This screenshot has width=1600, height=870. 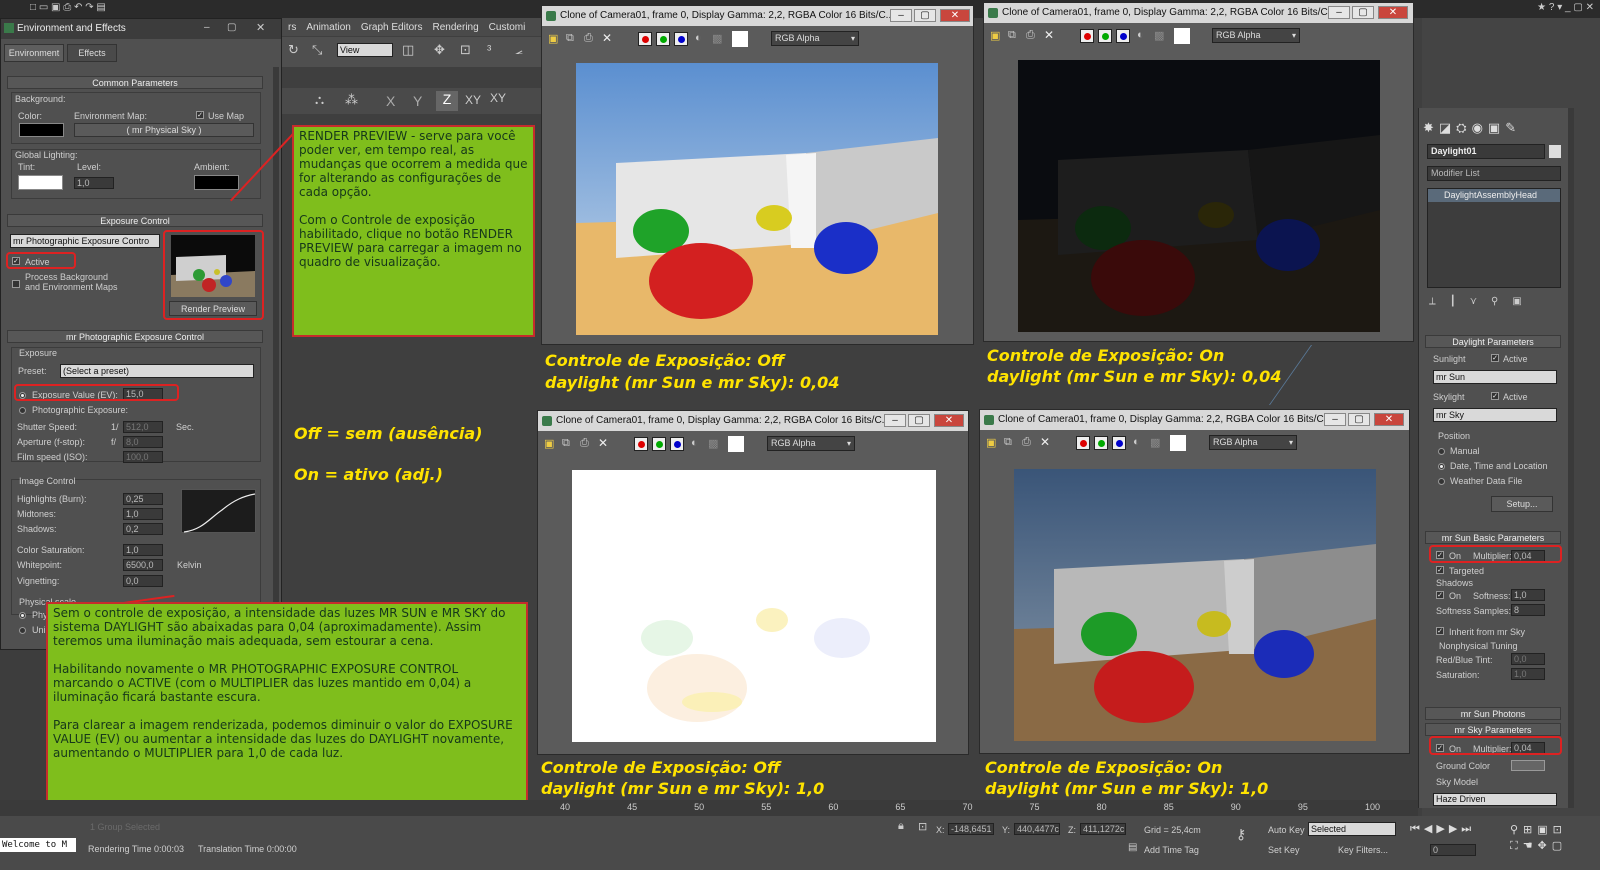 I want to click on ambient-color-swatch, so click(x=216, y=182).